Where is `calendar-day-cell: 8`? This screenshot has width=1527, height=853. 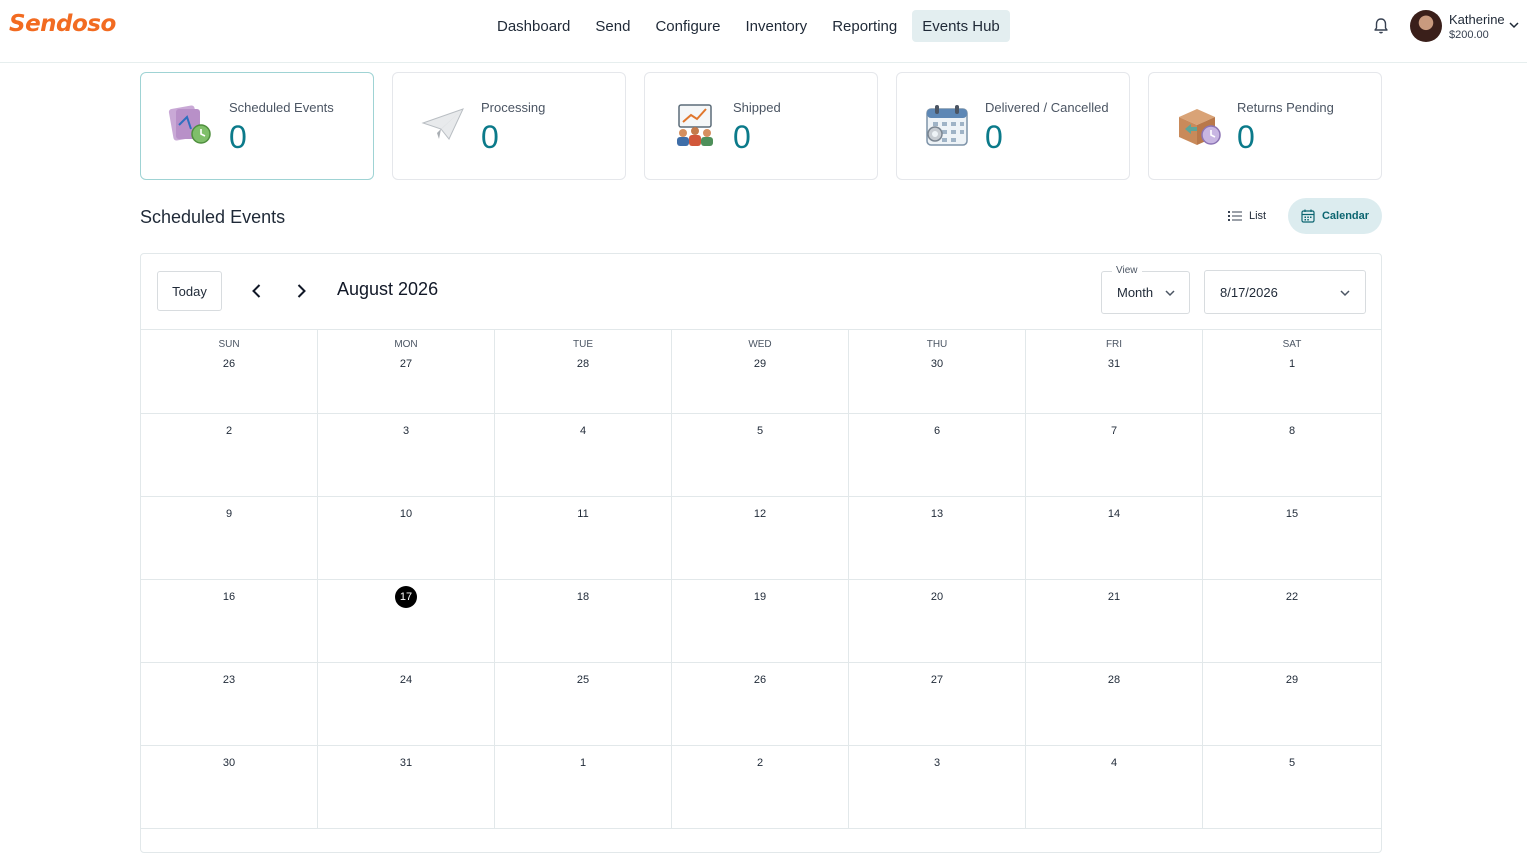 calendar-day-cell: 8 is located at coordinates (1292, 455).